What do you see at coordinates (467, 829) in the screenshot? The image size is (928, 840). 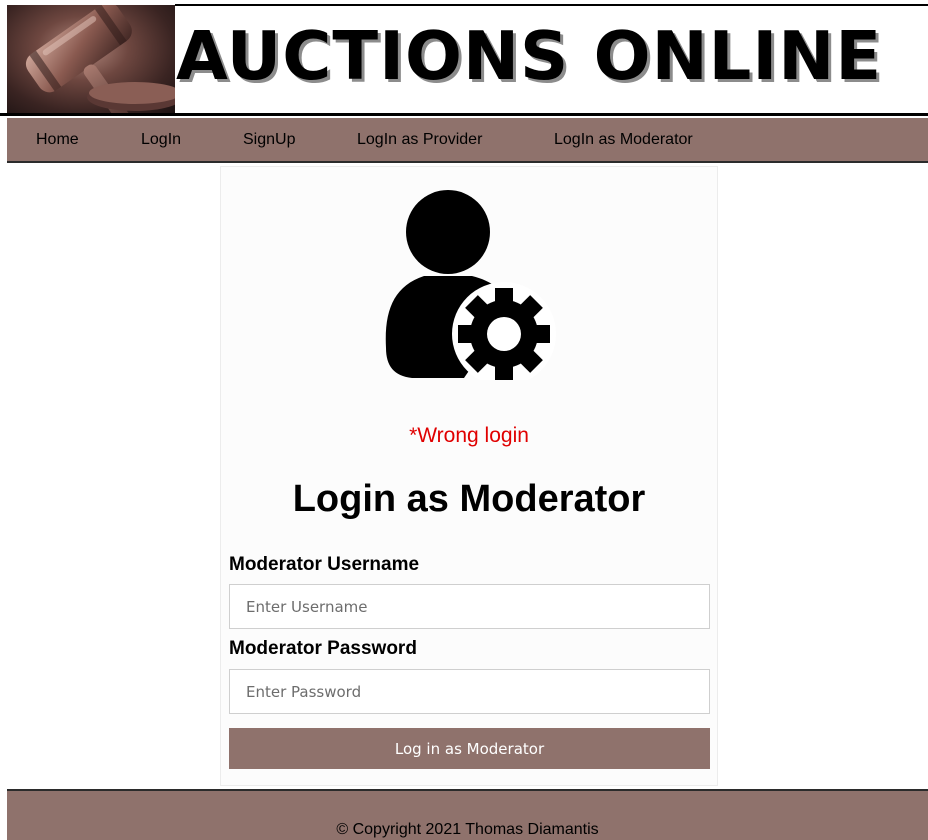 I see `copyright-text: © Copyright 2021 Thomas Diamantis` at bounding box center [467, 829].